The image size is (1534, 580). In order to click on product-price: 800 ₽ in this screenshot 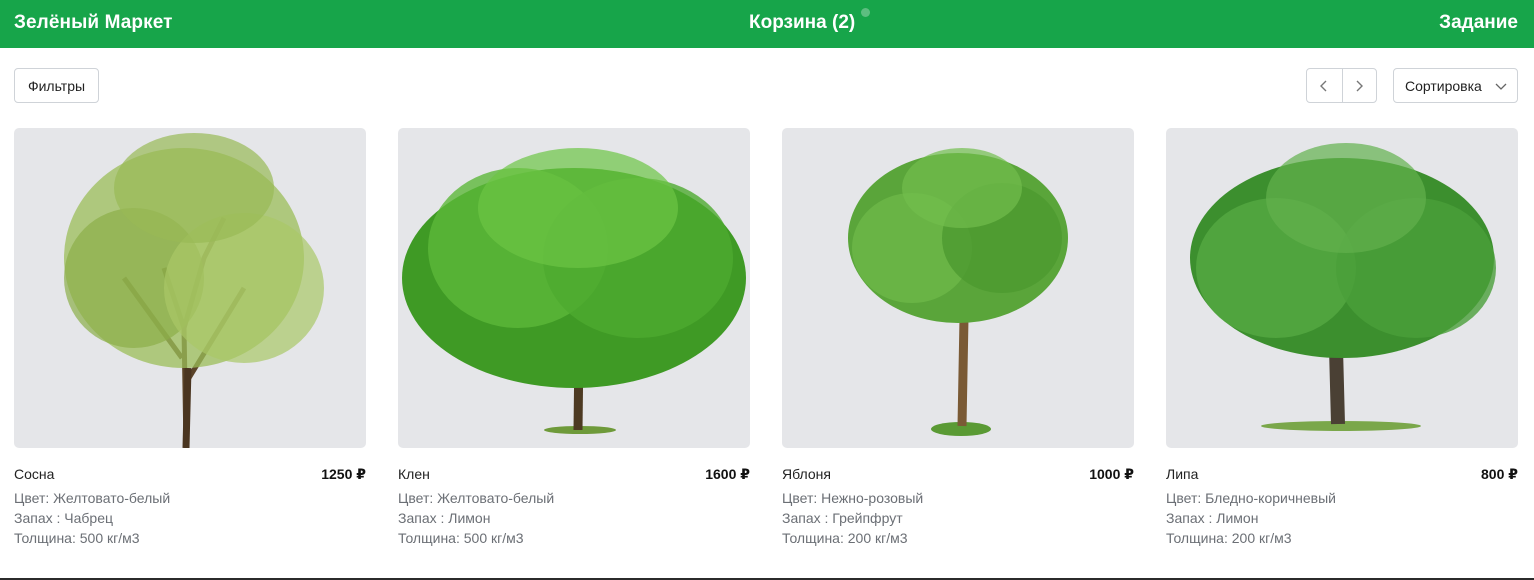, I will do `click(1499, 474)`.